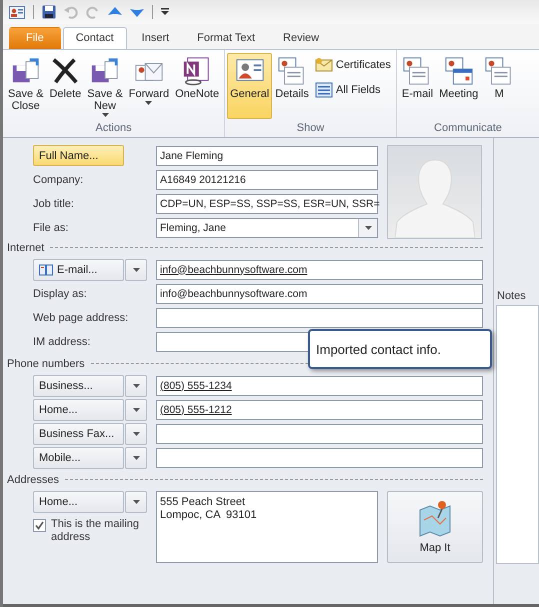  What do you see at coordinates (60, 294) in the screenshot?
I see `field-label: Display as:` at bounding box center [60, 294].